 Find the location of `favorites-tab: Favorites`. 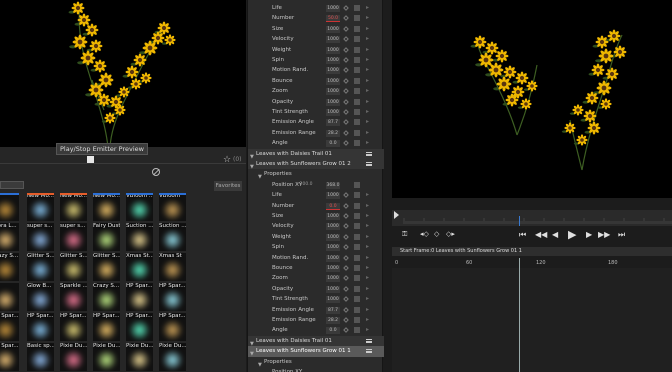

favorites-tab: Favorites is located at coordinates (228, 186).